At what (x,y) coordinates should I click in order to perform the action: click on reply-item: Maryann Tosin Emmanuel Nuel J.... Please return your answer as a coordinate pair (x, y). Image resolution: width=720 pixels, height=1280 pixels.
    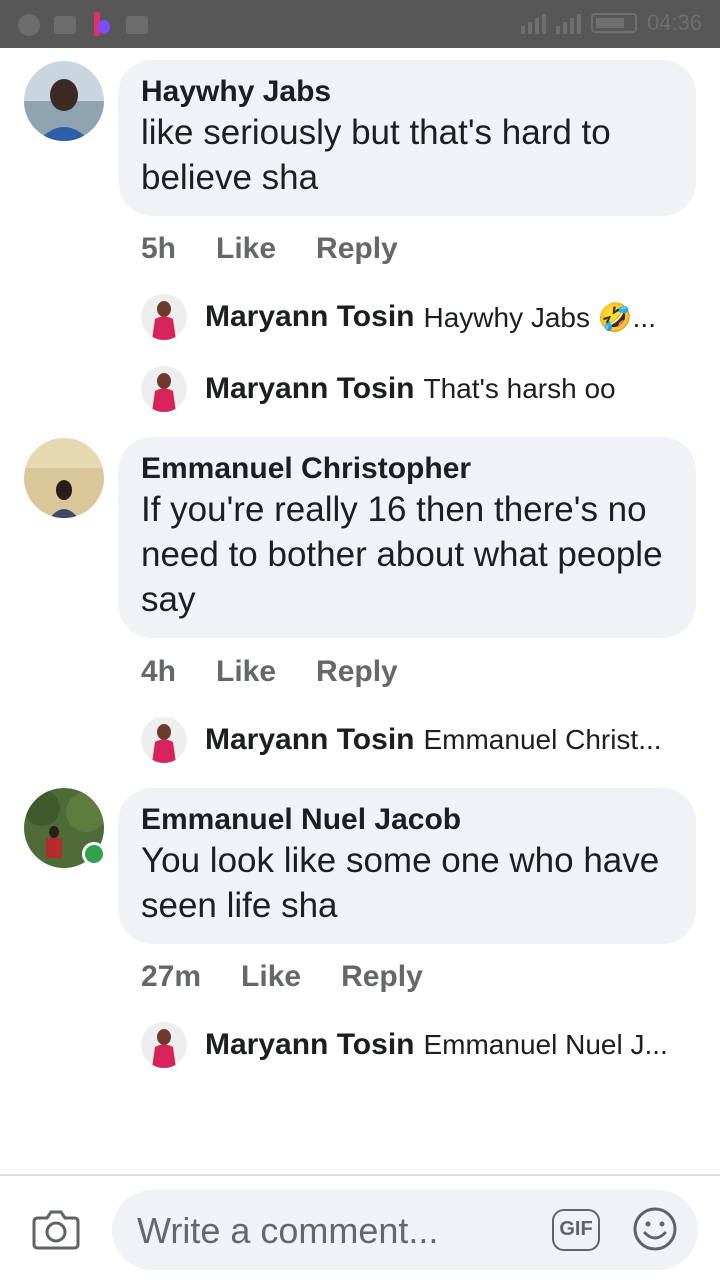
    Looking at the image, I should click on (421, 1045).